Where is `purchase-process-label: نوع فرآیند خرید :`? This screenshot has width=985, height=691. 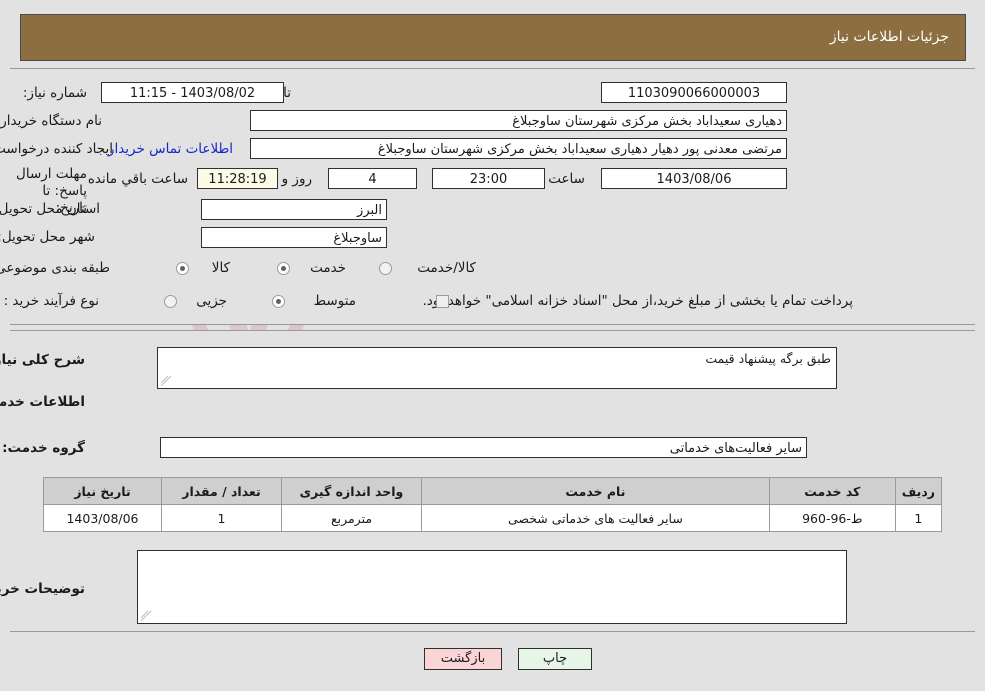
purchase-process-label: نوع فرآیند خرید : is located at coordinates (51, 301).